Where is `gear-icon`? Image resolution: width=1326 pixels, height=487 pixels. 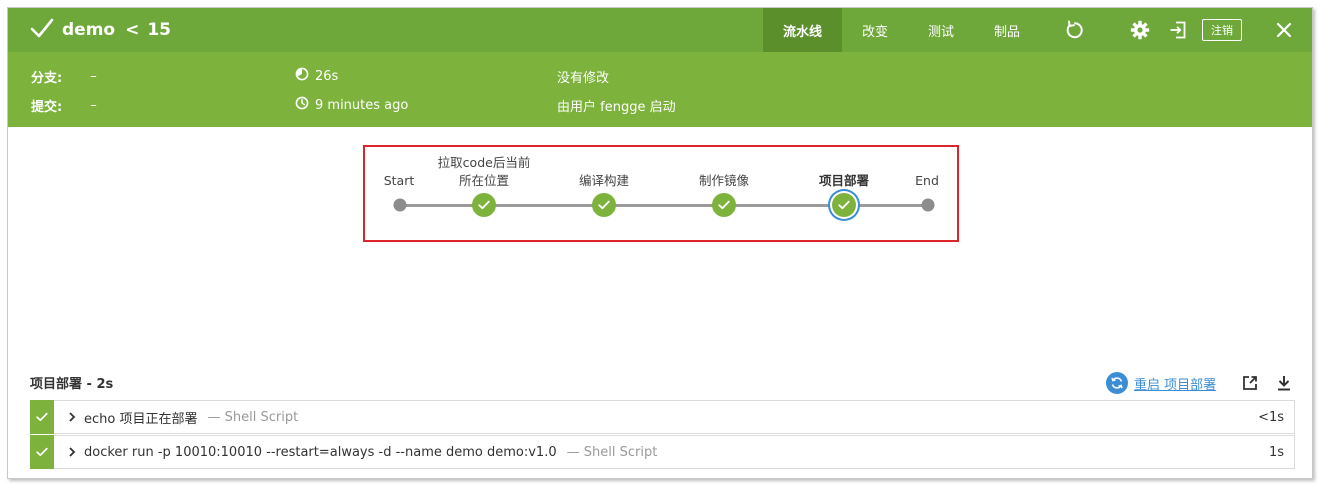
gear-icon is located at coordinates (1140, 30).